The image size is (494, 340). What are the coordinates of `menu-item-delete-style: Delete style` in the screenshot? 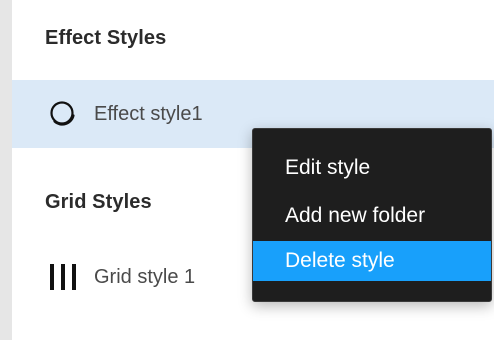 It's located at (372, 261).